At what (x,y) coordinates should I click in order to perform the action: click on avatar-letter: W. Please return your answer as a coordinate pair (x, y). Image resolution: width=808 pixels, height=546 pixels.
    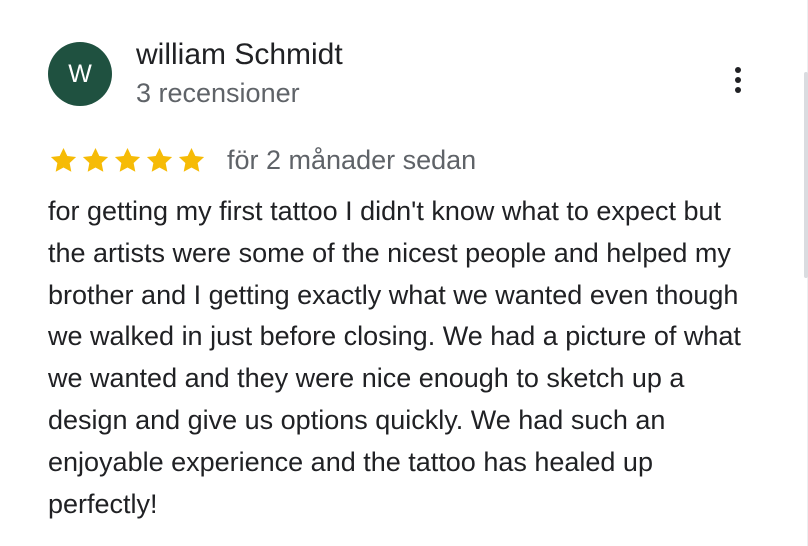
    Looking at the image, I should click on (80, 73).